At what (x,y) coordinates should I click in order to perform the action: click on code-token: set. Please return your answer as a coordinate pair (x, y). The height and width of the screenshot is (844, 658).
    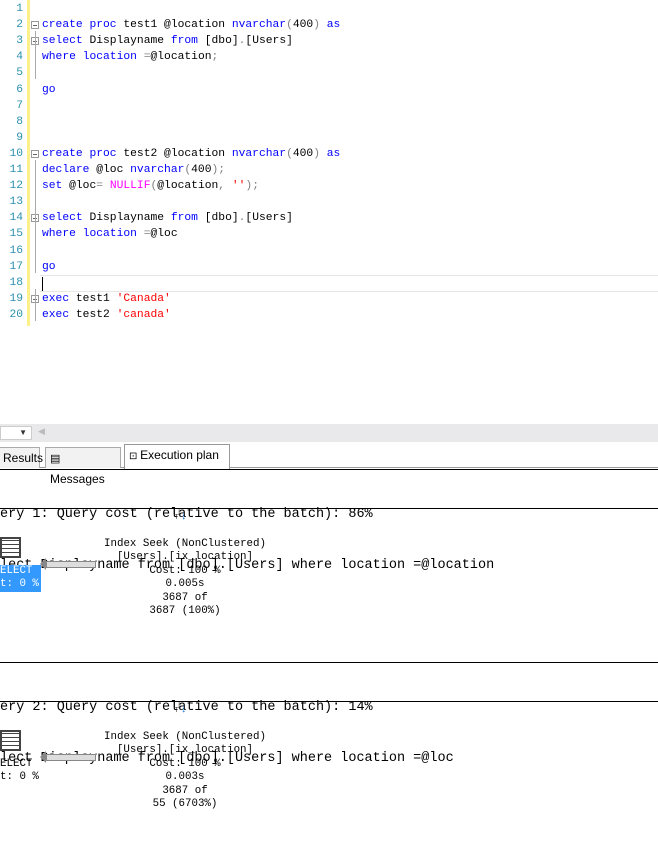
    Looking at the image, I should click on (56, 186).